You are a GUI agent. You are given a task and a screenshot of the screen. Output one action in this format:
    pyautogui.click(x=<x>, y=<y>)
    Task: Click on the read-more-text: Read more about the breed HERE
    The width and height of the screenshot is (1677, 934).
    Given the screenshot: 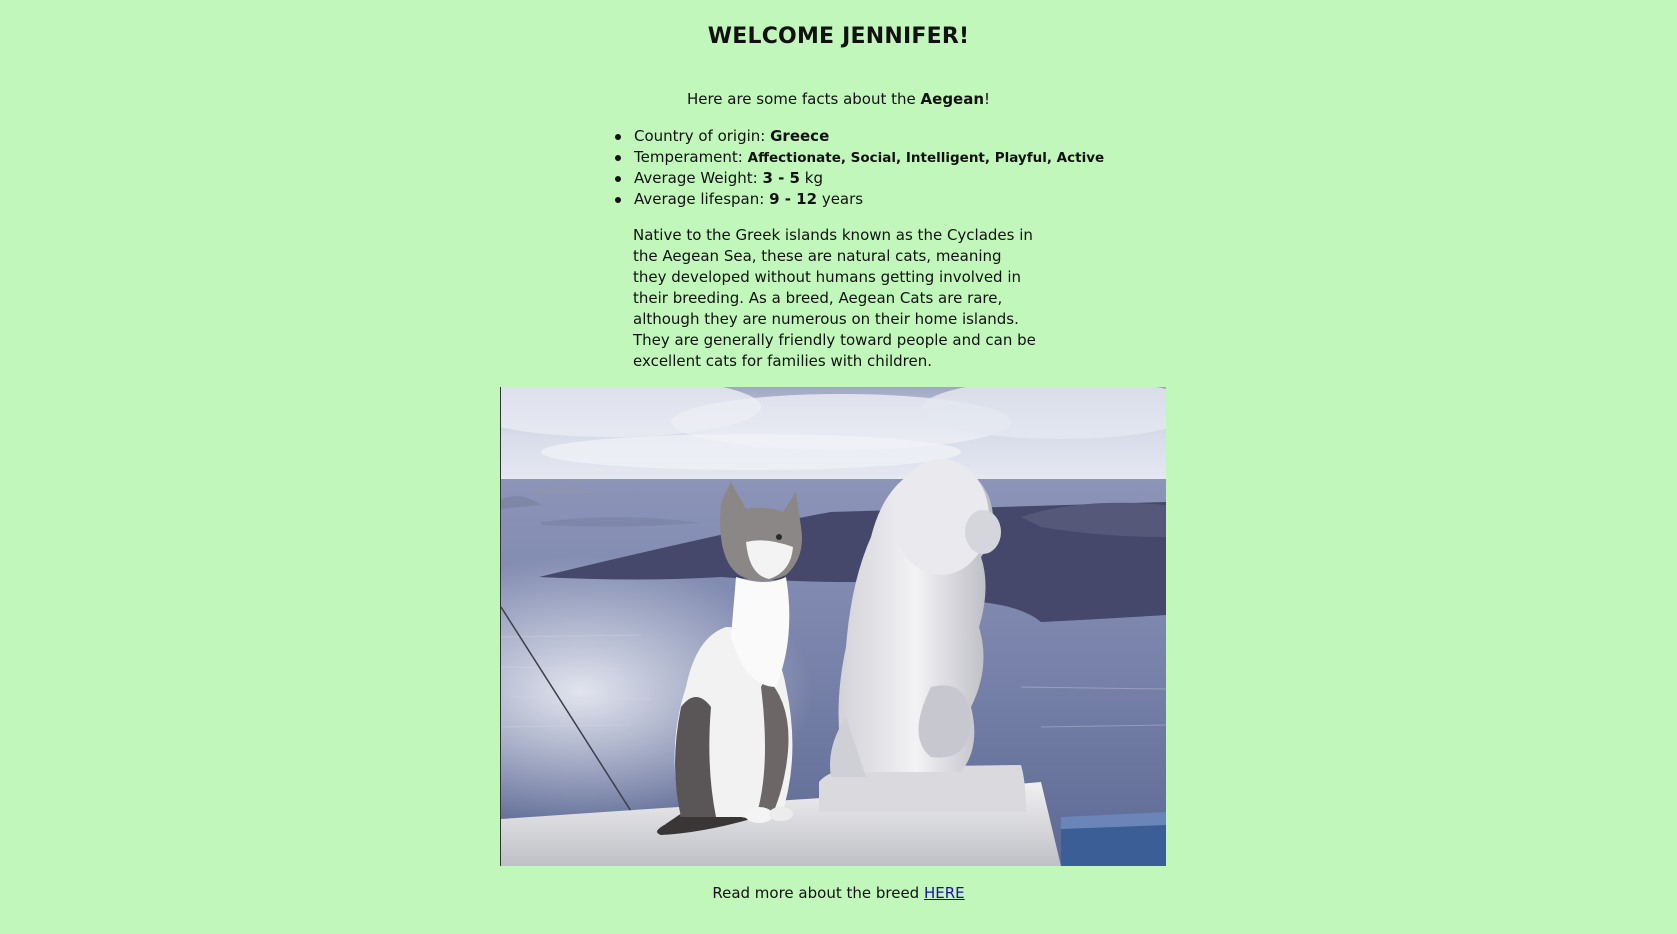 What is the action you would take?
    pyautogui.click(x=838, y=893)
    